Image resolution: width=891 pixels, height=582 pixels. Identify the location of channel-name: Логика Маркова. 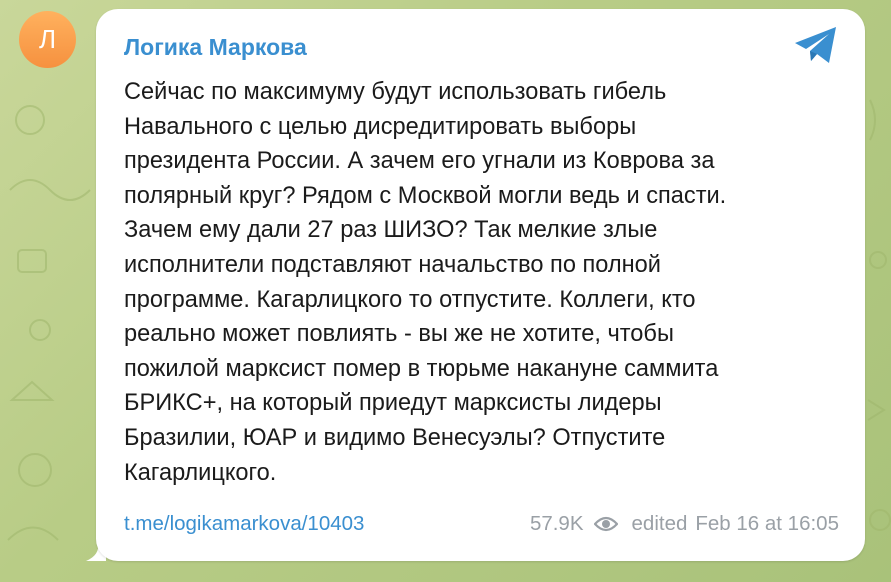
(215, 47).